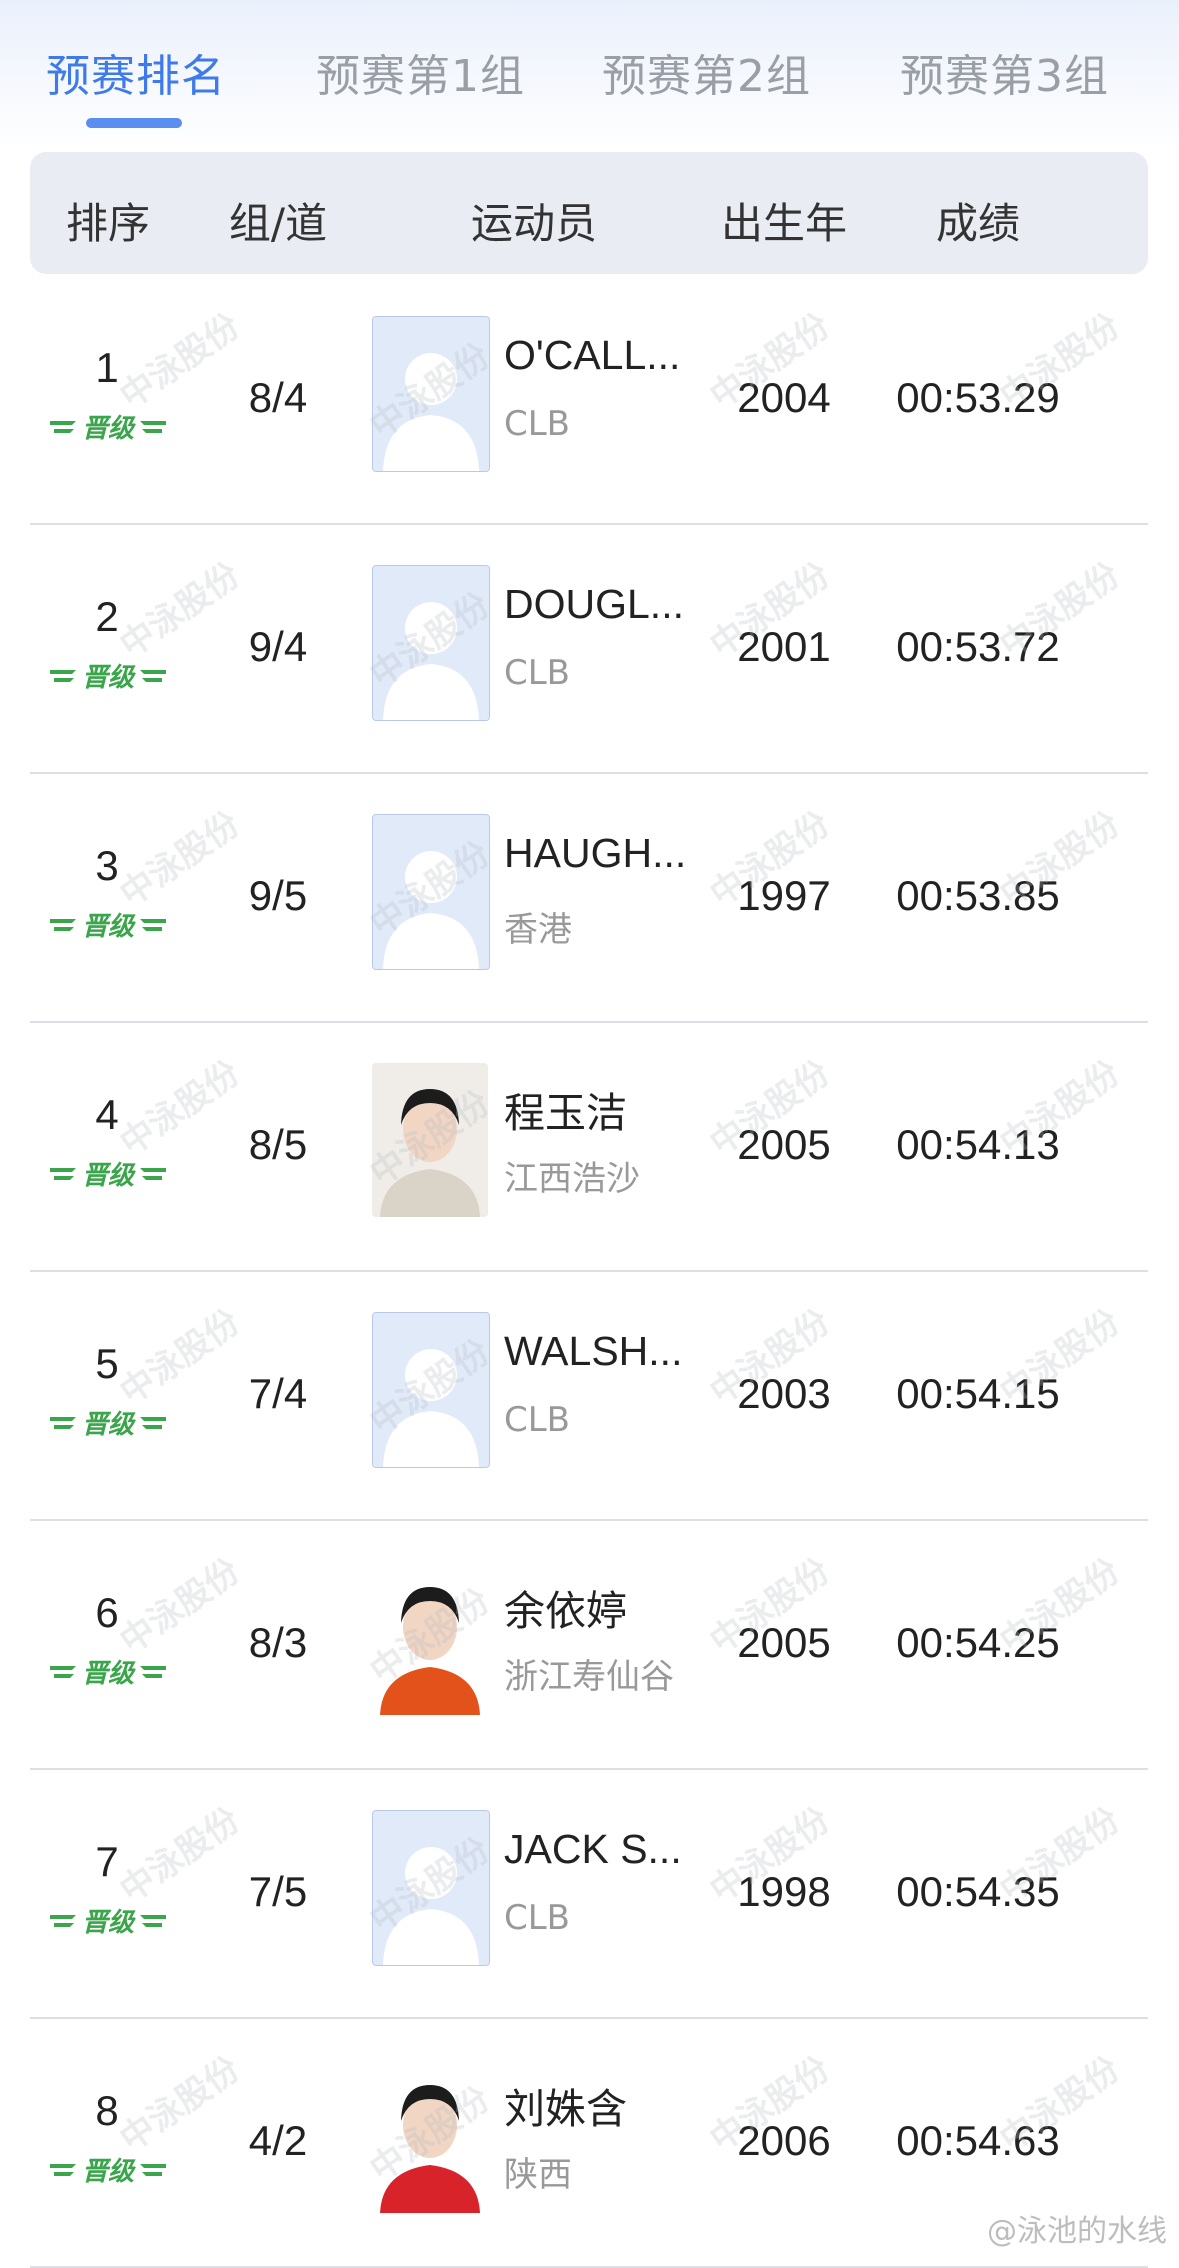 The image size is (1179, 2268). Describe the element at coordinates (278, 1393) in the screenshot. I see `group-lane: 7/4` at that location.